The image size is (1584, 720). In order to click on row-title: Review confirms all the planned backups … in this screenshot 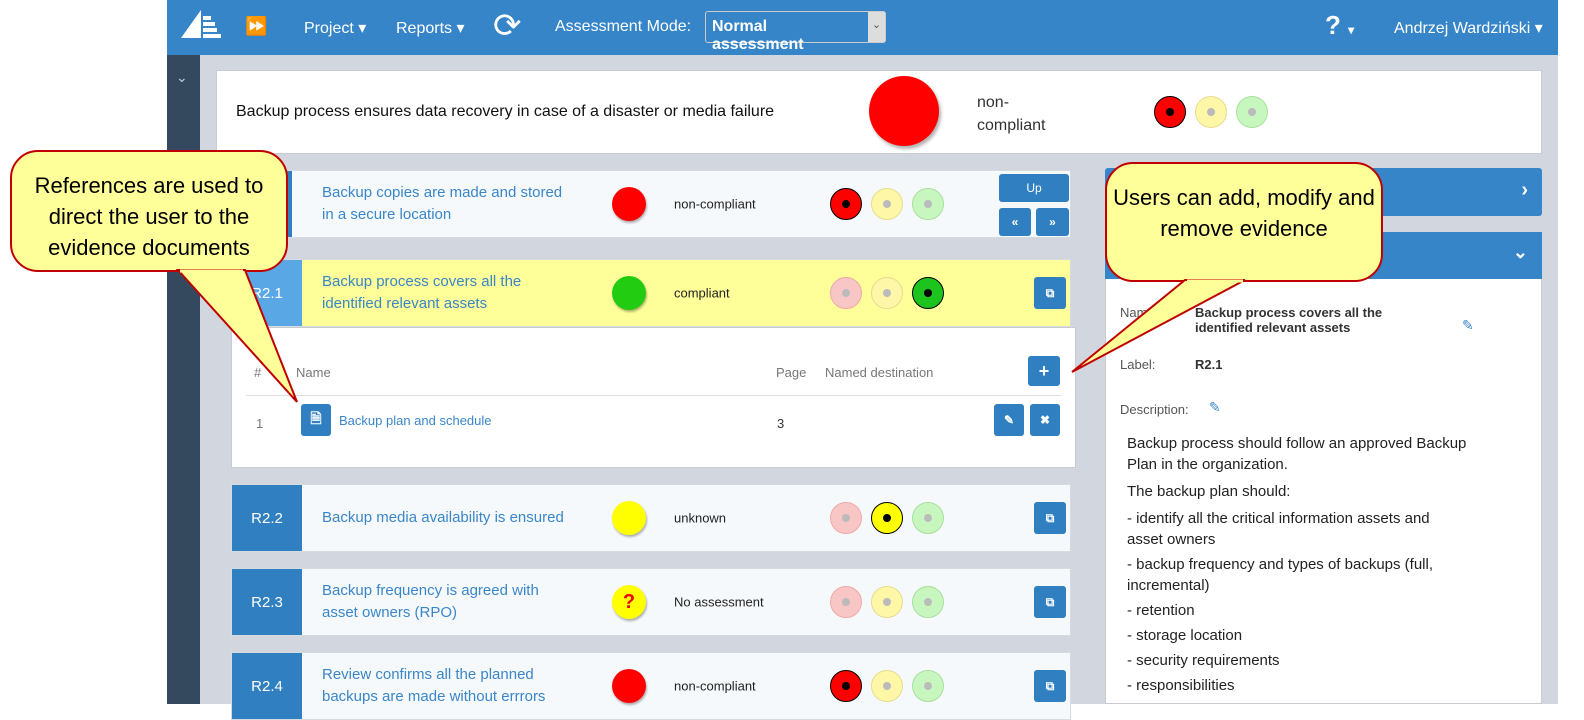, I will do `click(447, 686)`.